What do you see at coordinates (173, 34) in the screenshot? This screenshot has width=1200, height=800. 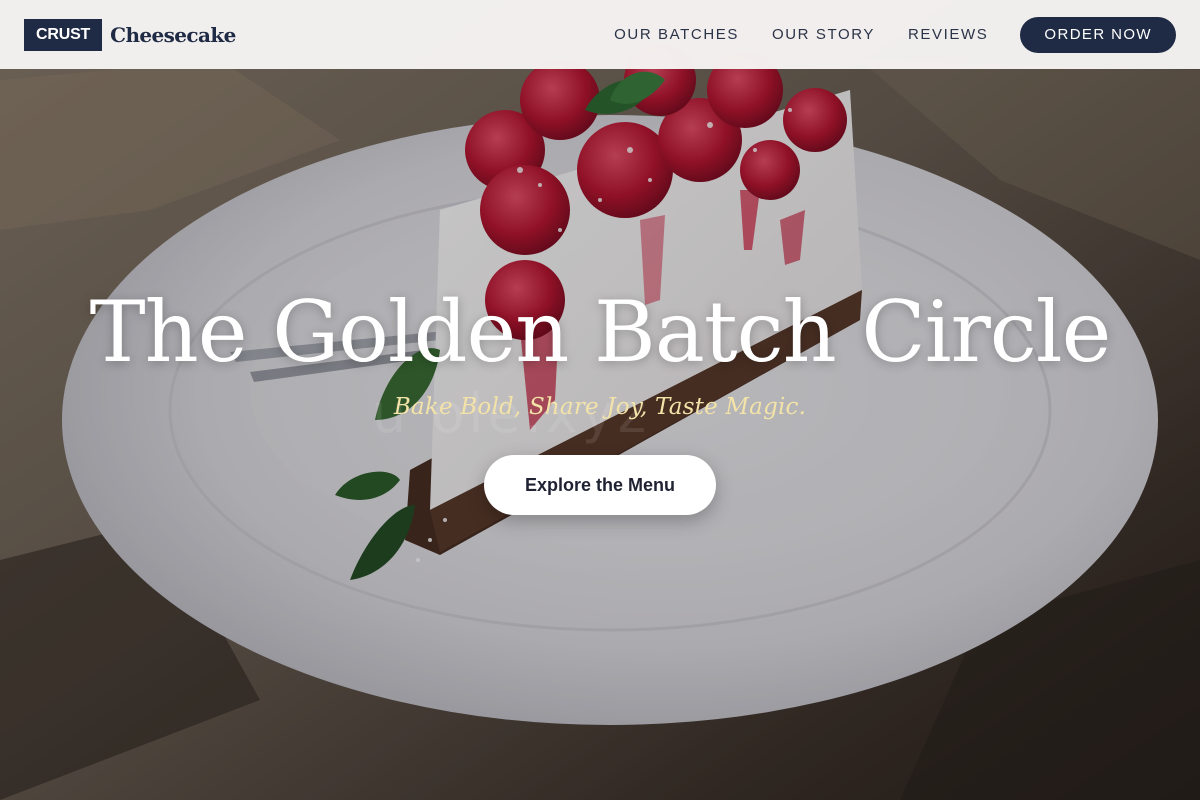 I see `brand-name: Cheesecake` at bounding box center [173, 34].